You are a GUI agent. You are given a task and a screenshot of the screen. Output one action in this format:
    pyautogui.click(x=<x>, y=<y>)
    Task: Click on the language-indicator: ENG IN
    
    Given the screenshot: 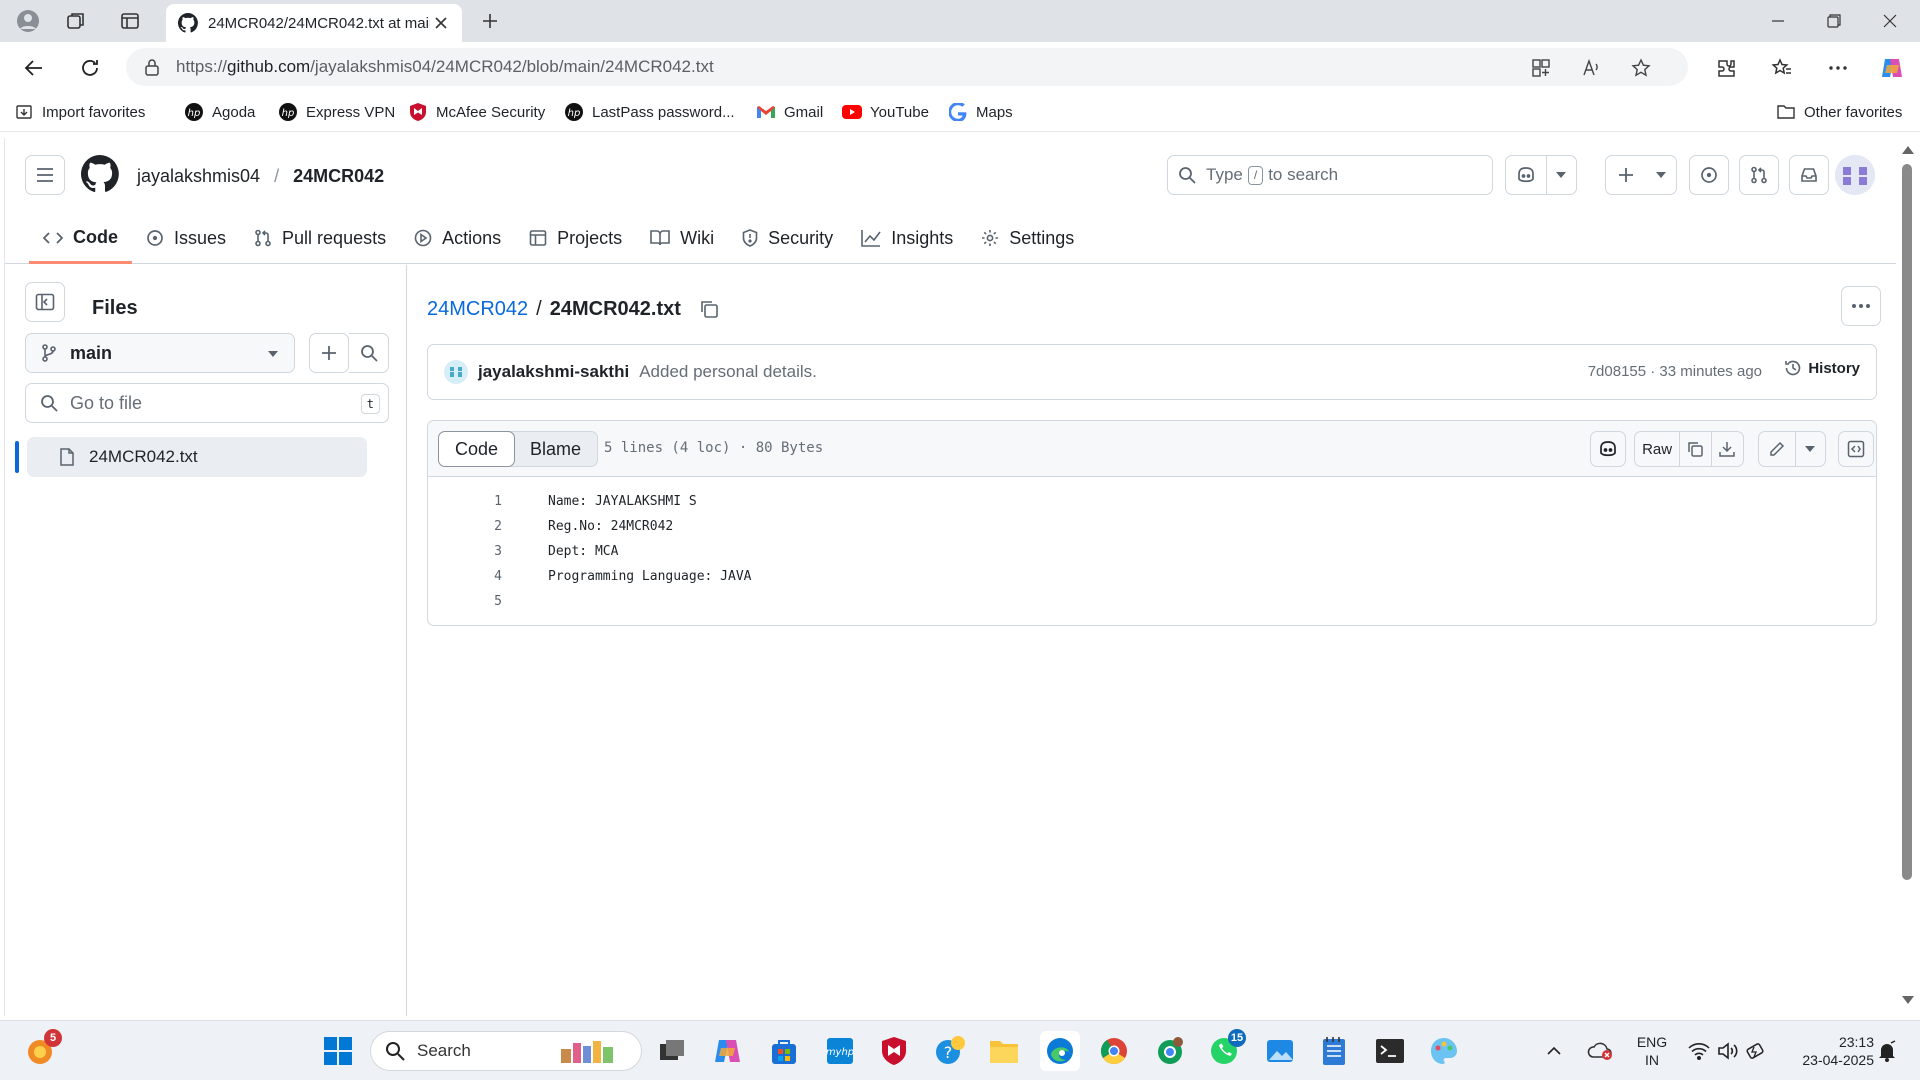 What is the action you would take?
    pyautogui.click(x=1652, y=1051)
    